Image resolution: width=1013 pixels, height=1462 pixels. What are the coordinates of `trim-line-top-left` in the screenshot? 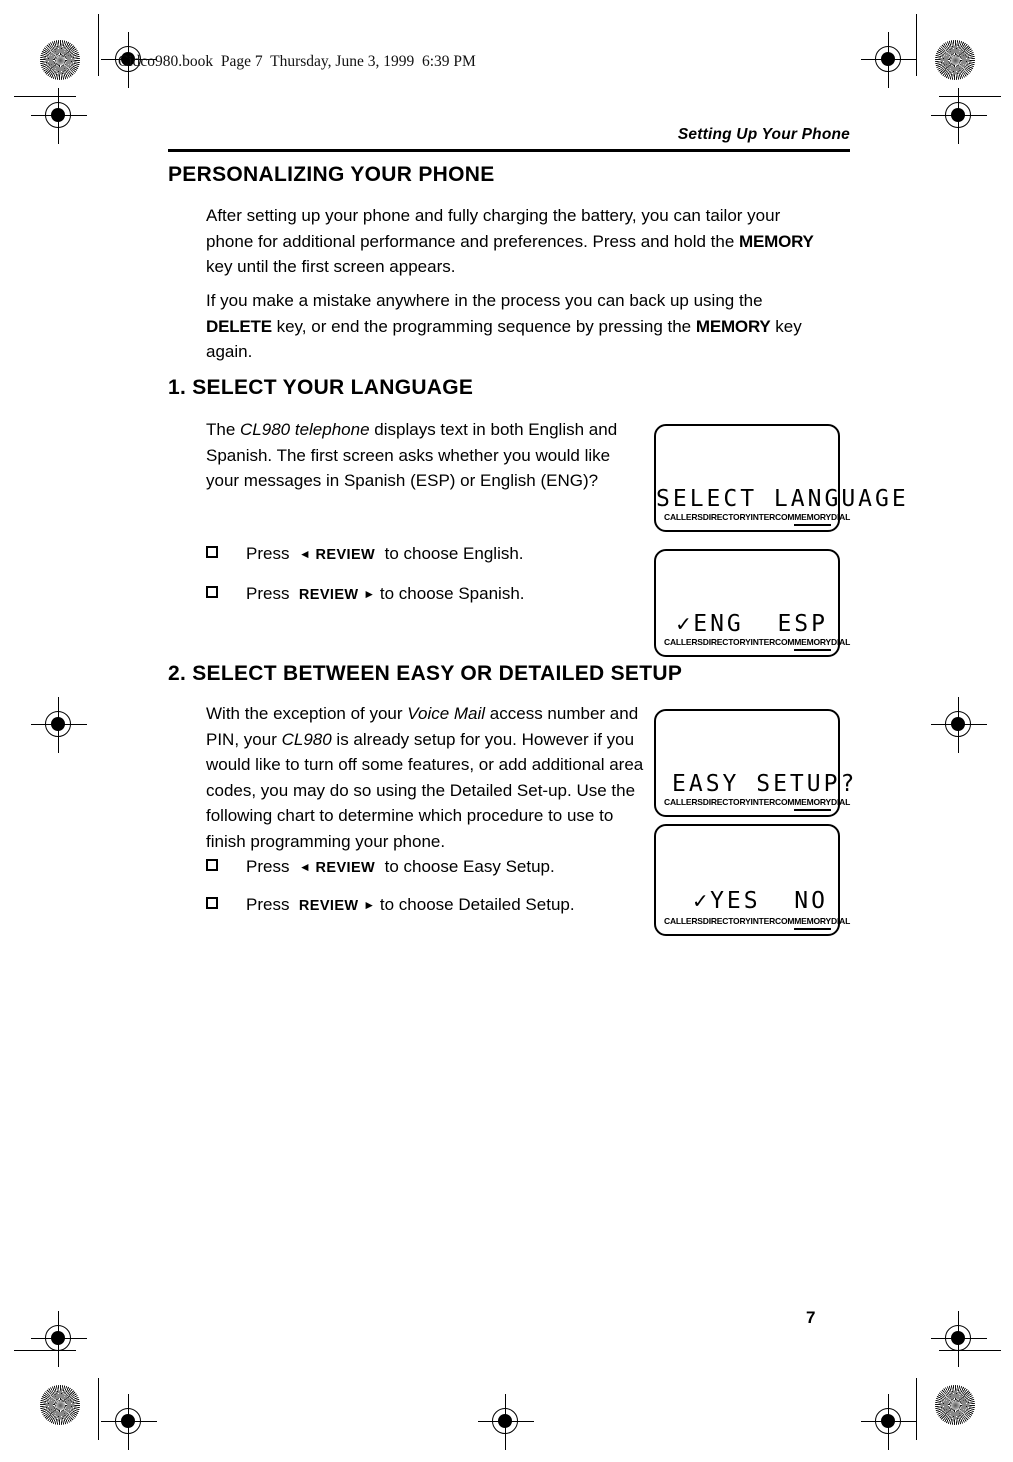 It's located at (45, 96).